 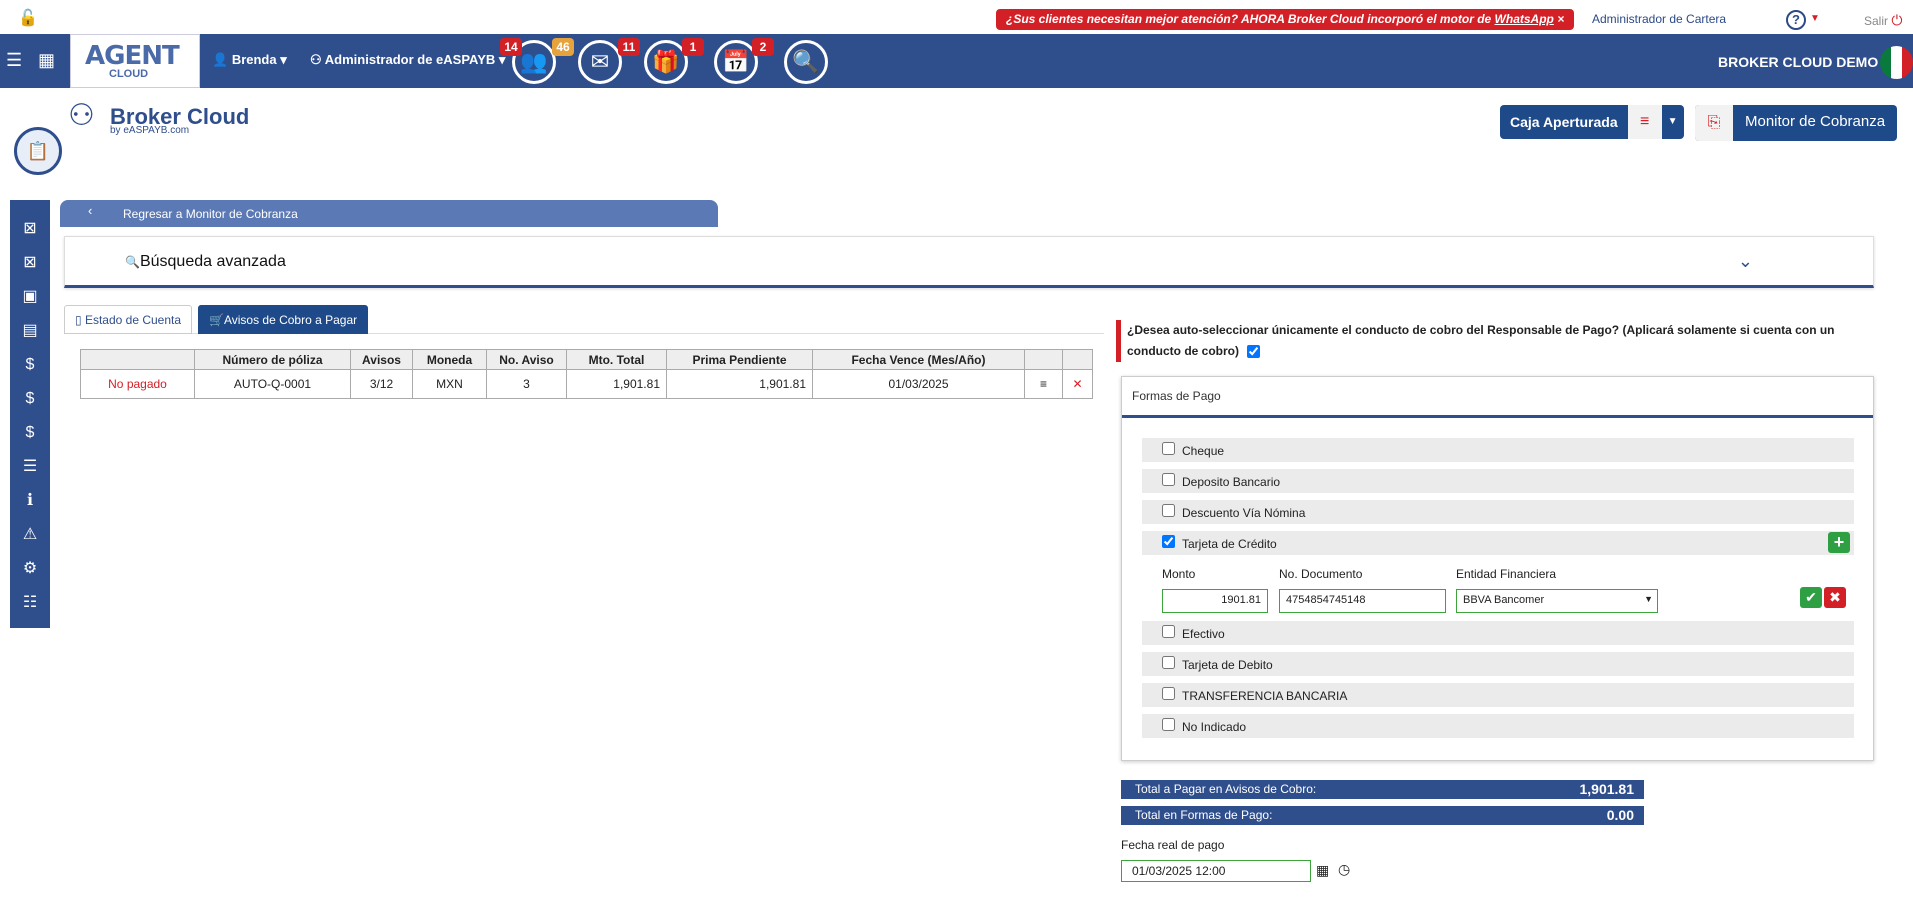 What do you see at coordinates (1179, 574) in the screenshot?
I see `monto-label: Monto` at bounding box center [1179, 574].